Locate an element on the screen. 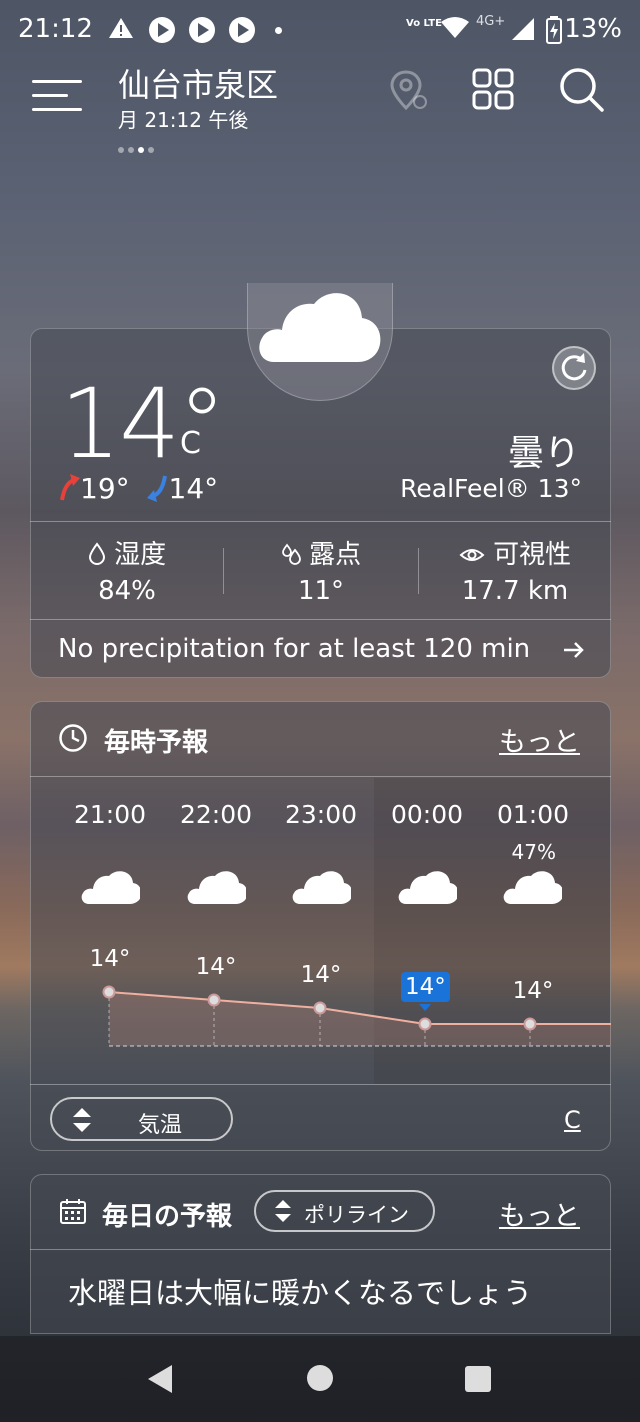 The image size is (640, 1422). hour-time: 01:00 is located at coordinates (533, 814).